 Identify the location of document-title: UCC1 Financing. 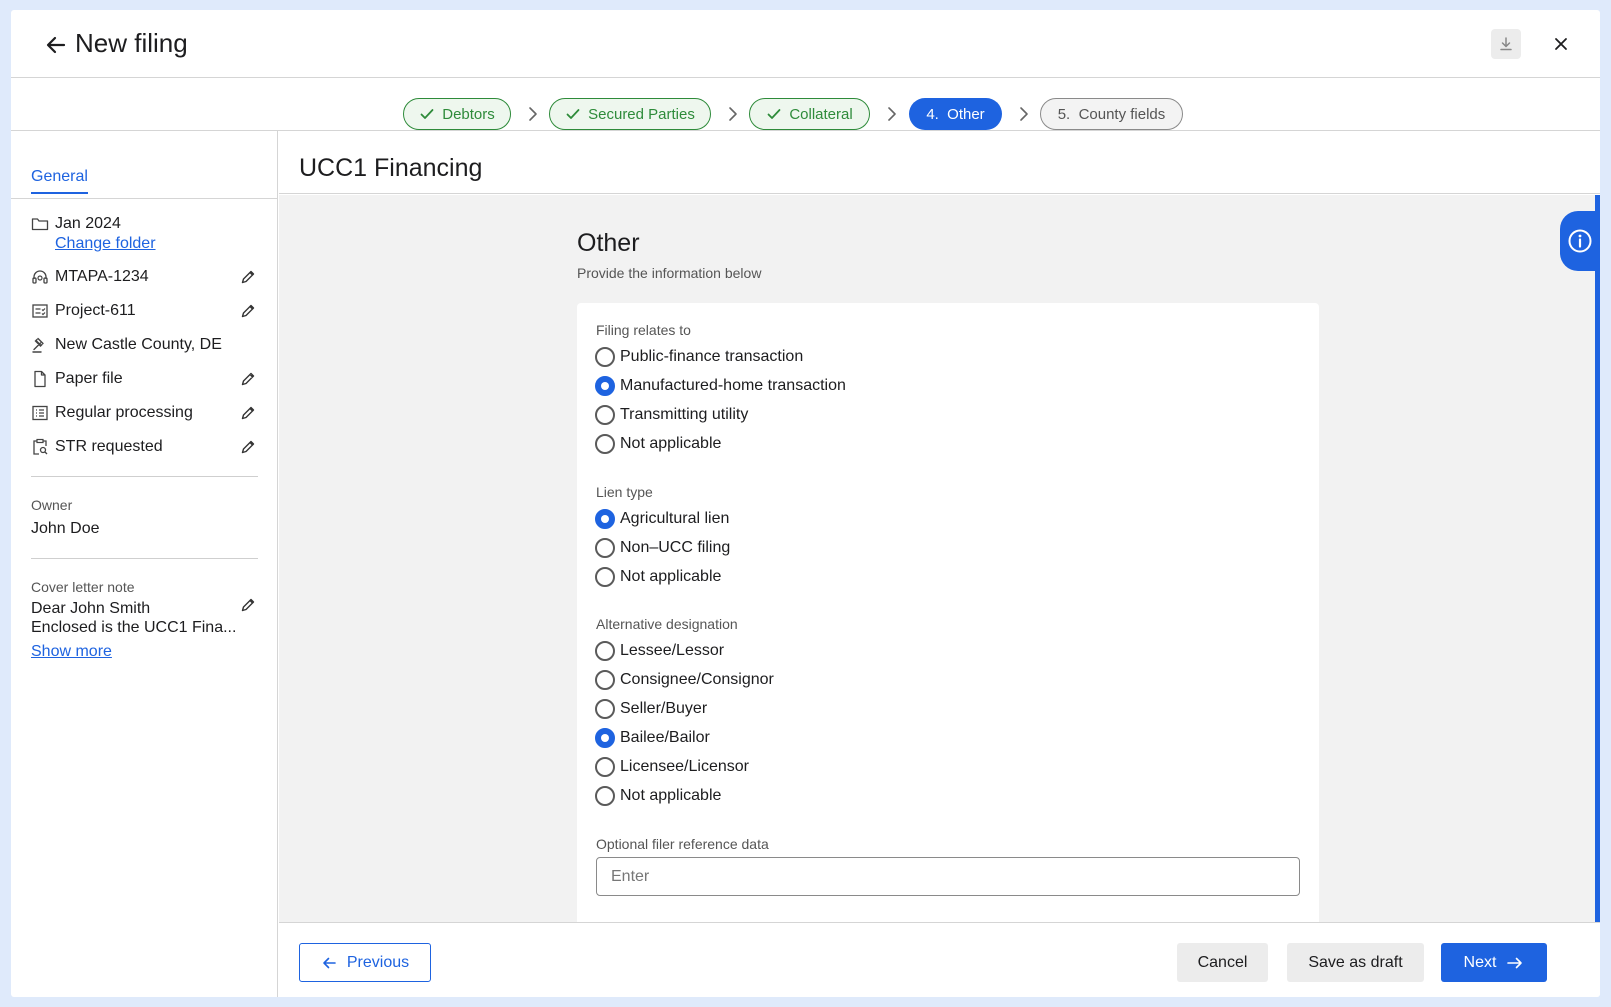
(391, 168).